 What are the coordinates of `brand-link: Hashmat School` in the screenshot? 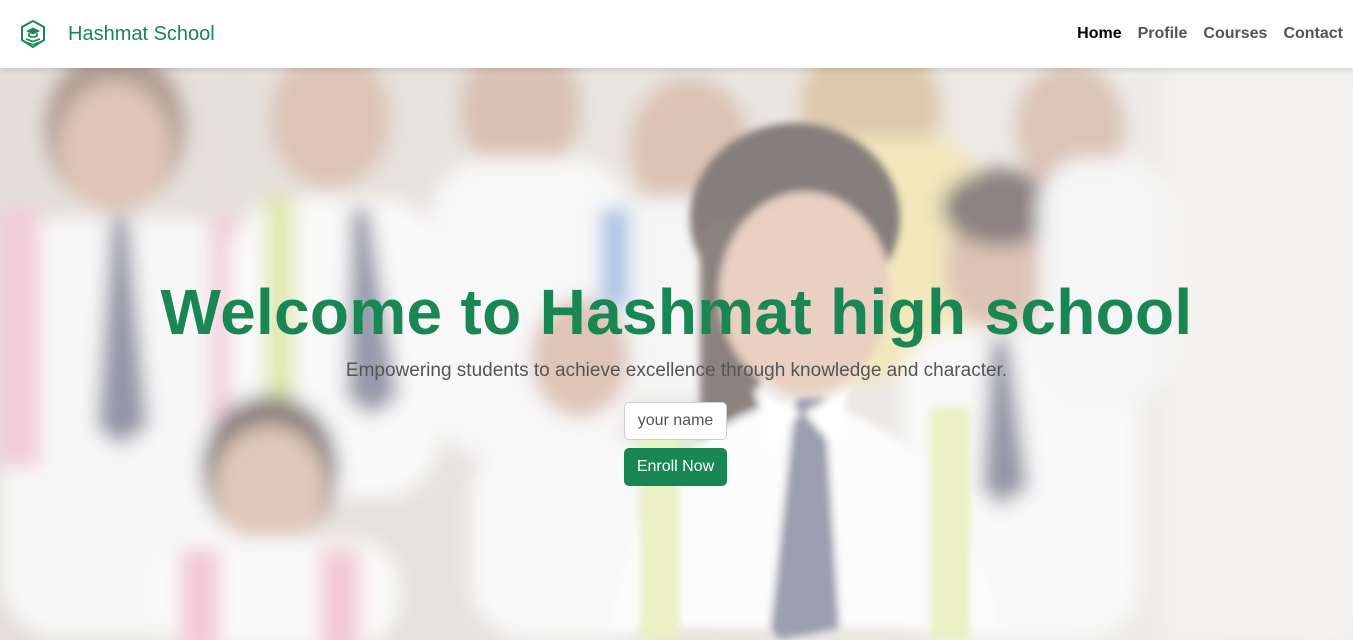 It's located at (117, 34).